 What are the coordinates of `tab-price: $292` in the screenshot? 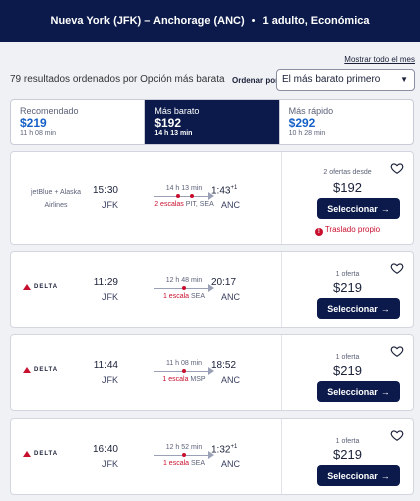 It's located at (302, 123).